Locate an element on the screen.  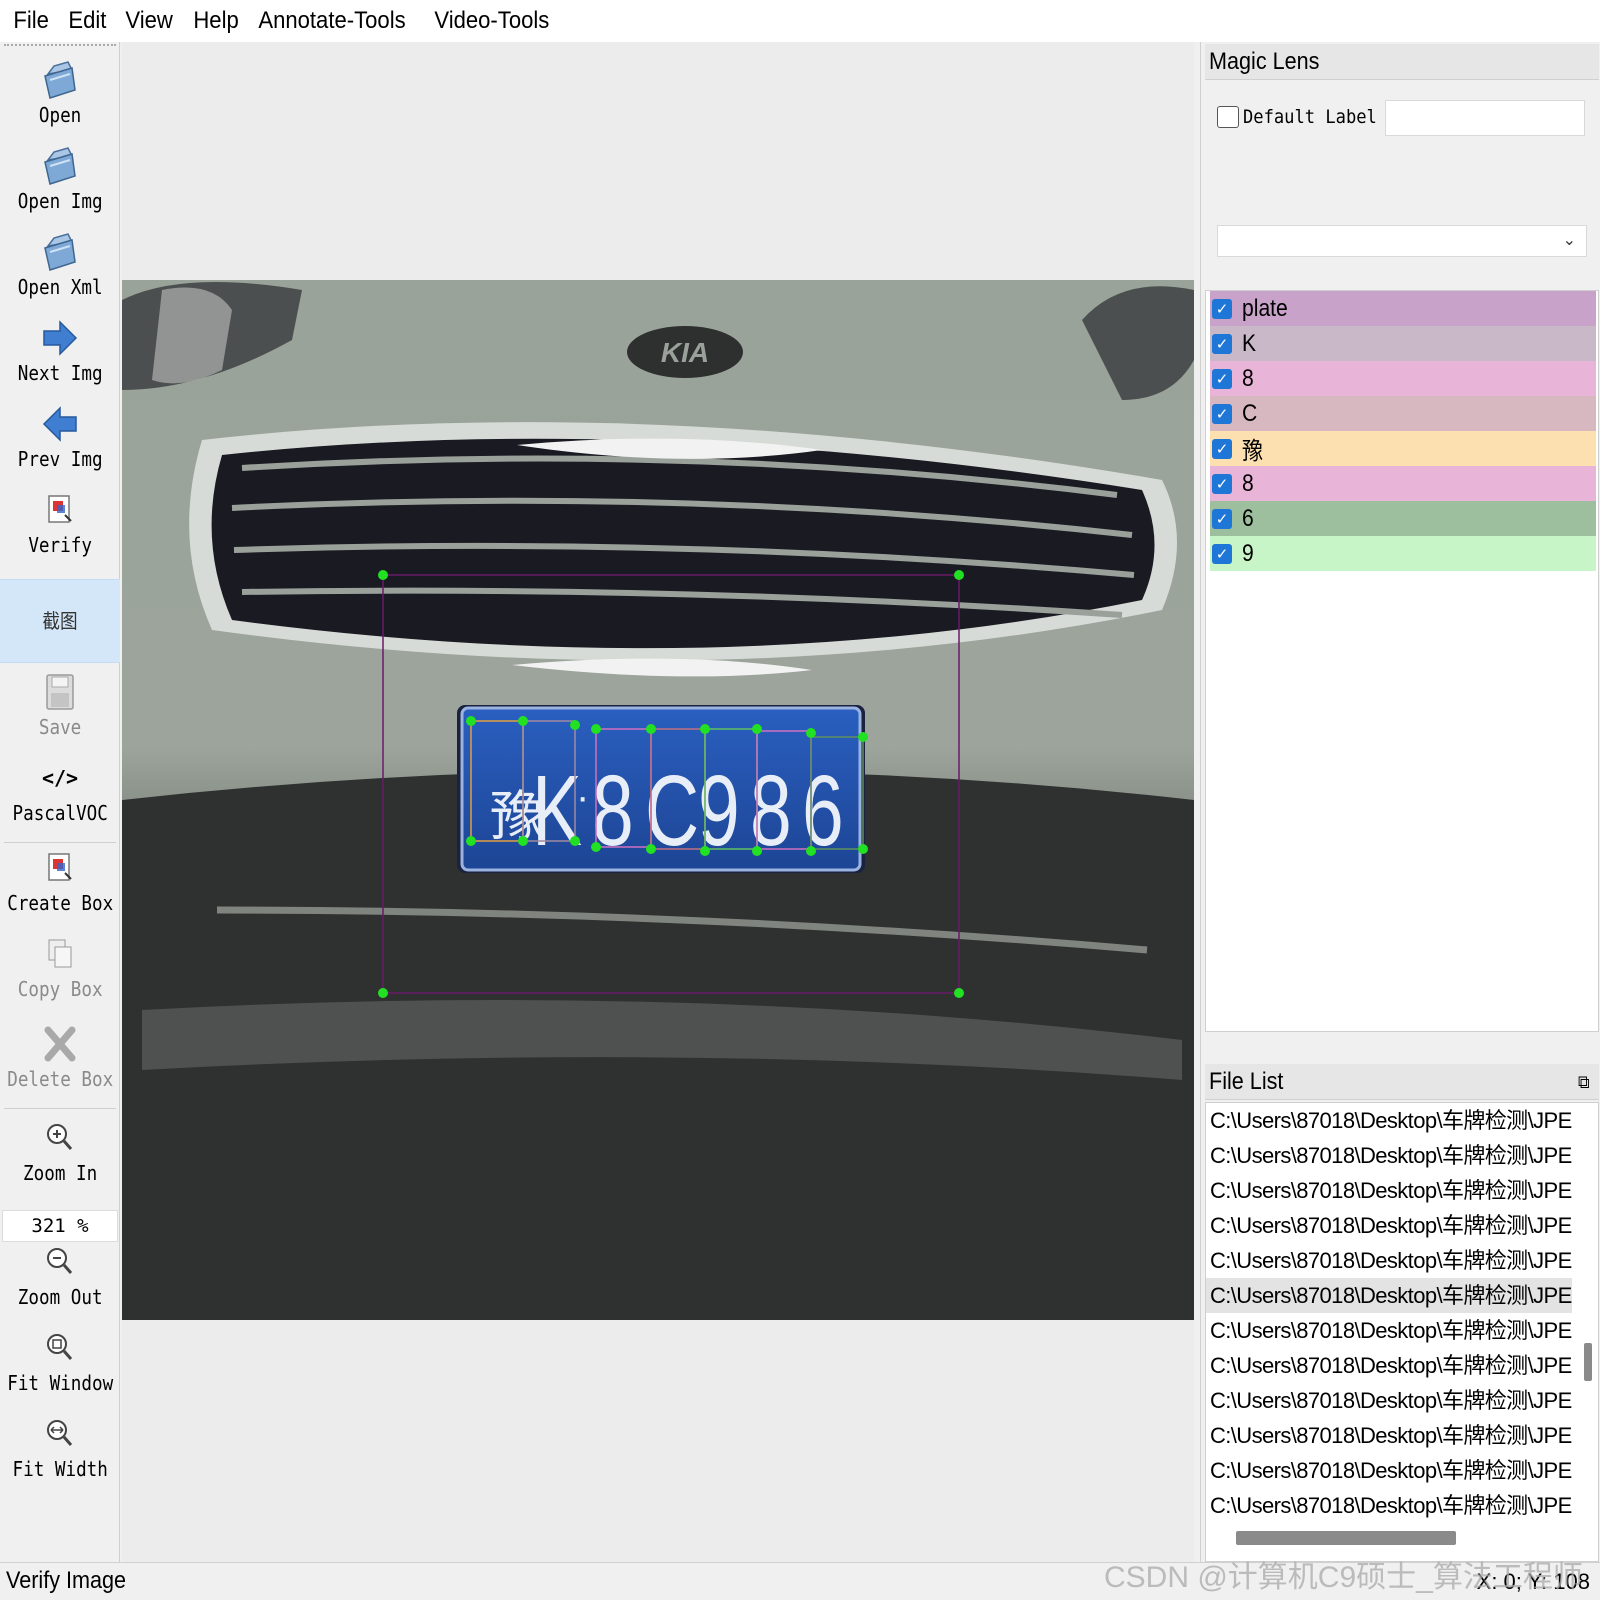
file-list-vertical-scrollbar is located at coordinates (1588, 1313).